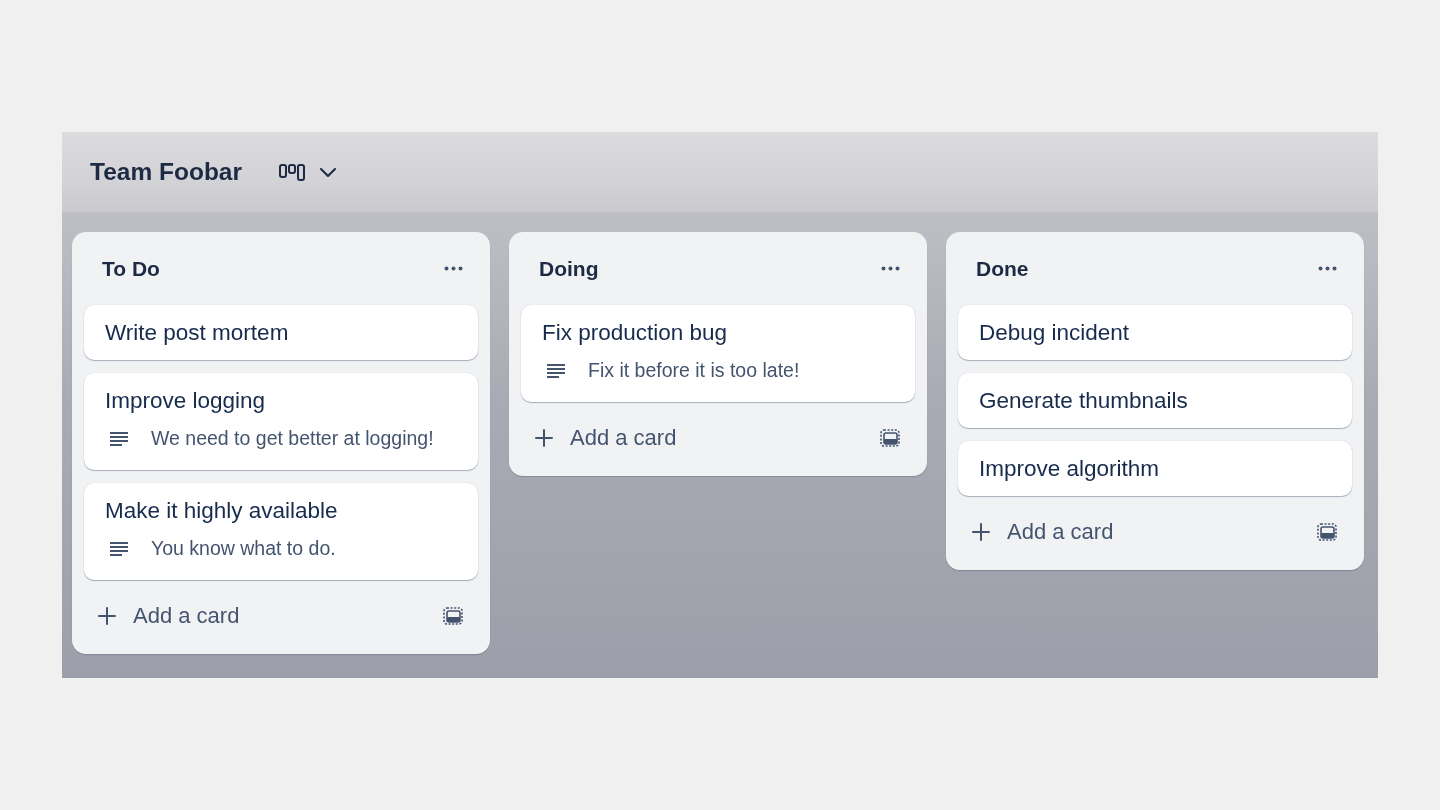  Describe the element at coordinates (1155, 332) in the screenshot. I see `task-card: Debug incident` at that location.